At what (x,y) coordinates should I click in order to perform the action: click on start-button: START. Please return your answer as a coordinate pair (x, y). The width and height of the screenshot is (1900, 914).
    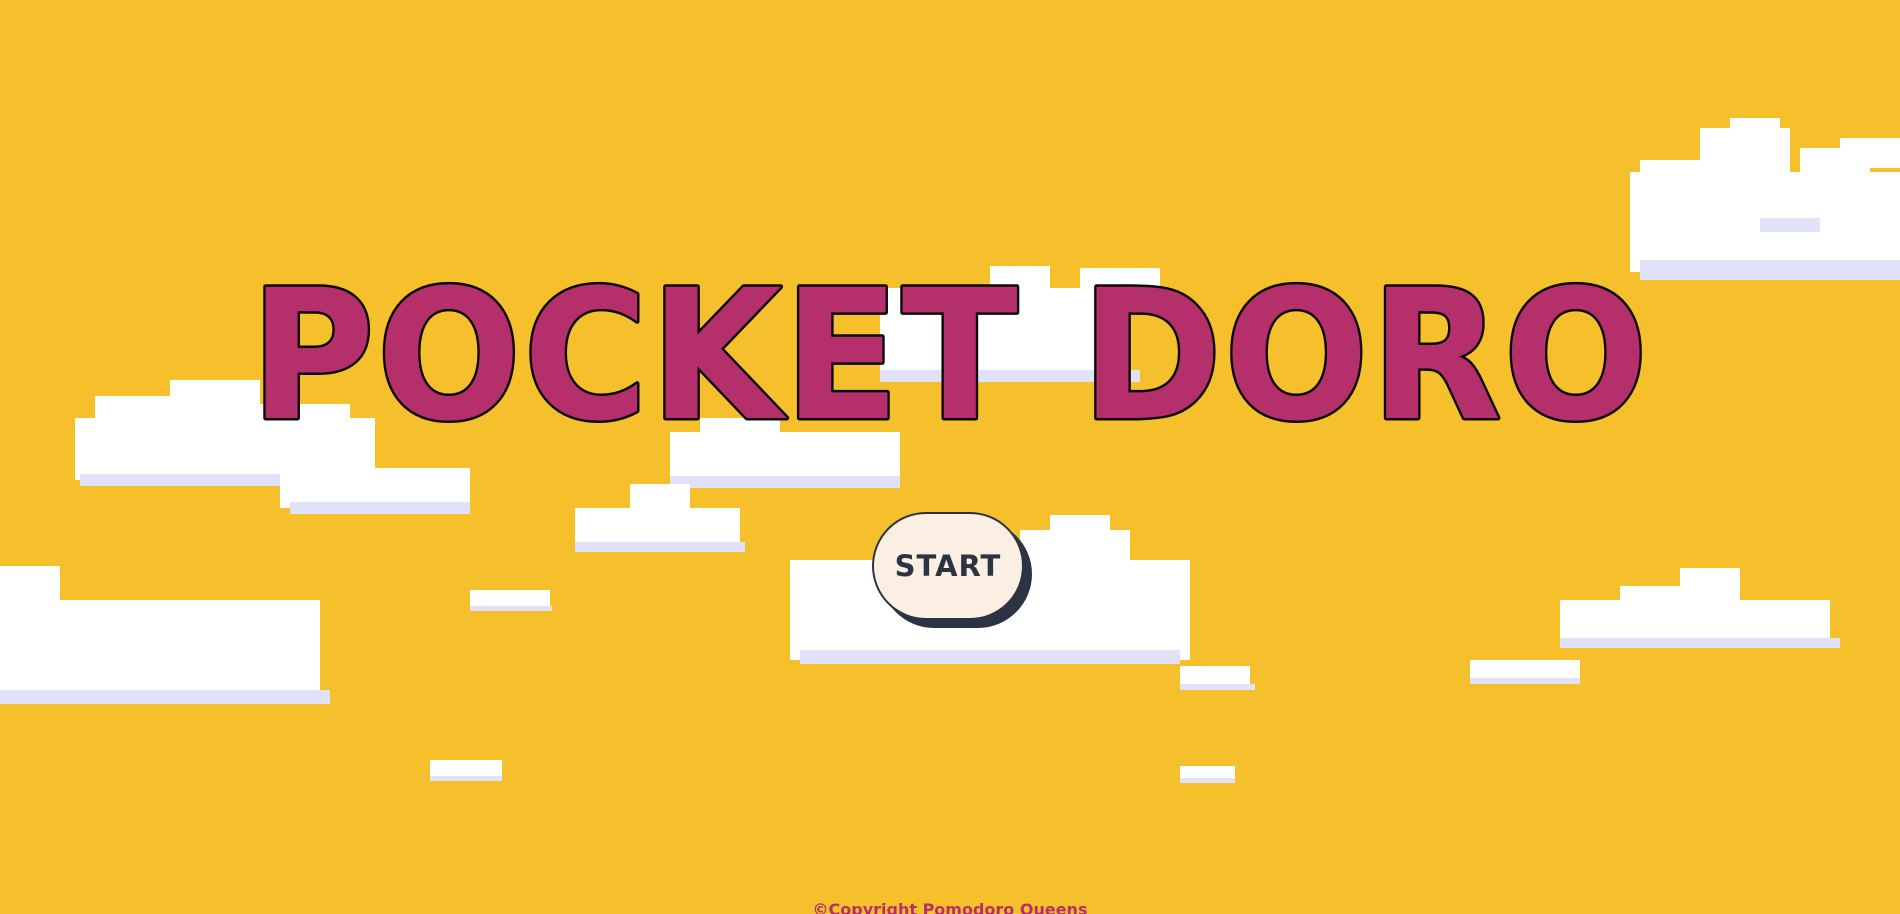
    Looking at the image, I should click on (948, 566).